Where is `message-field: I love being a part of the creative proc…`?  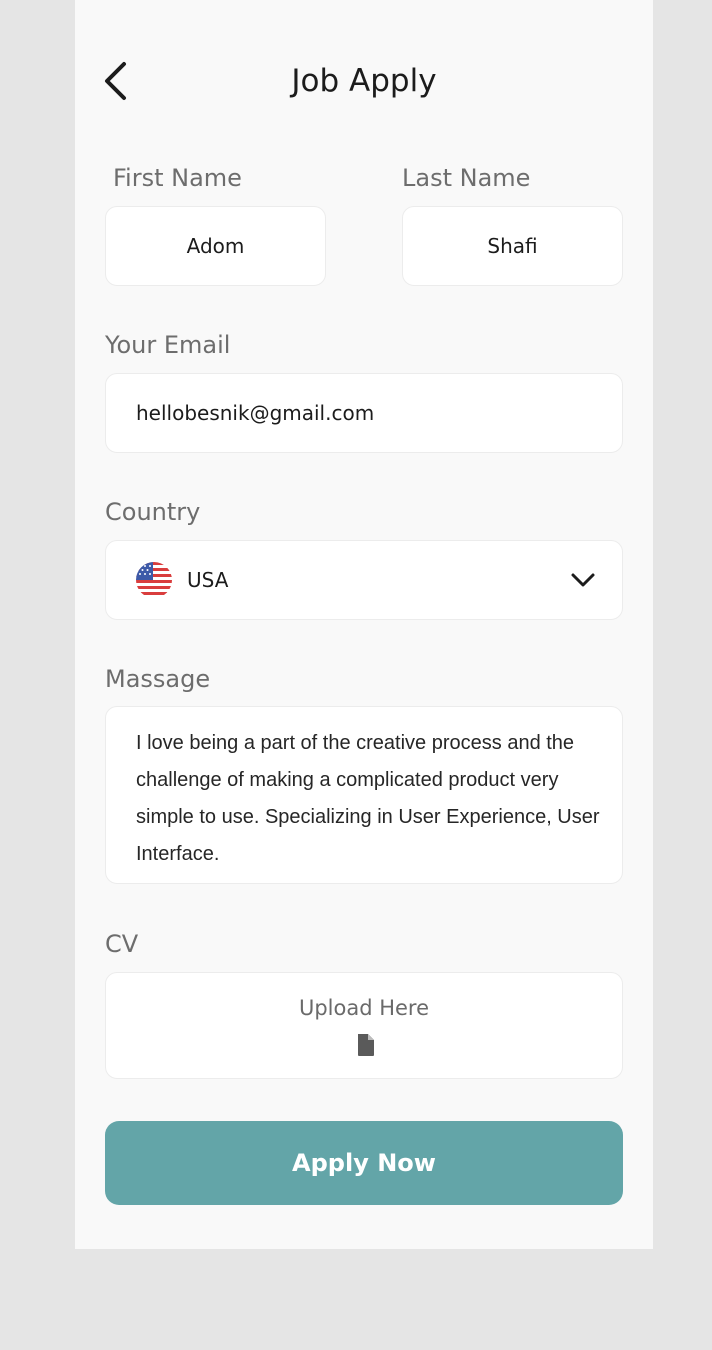 message-field: I love being a part of the creative proc… is located at coordinates (364, 795).